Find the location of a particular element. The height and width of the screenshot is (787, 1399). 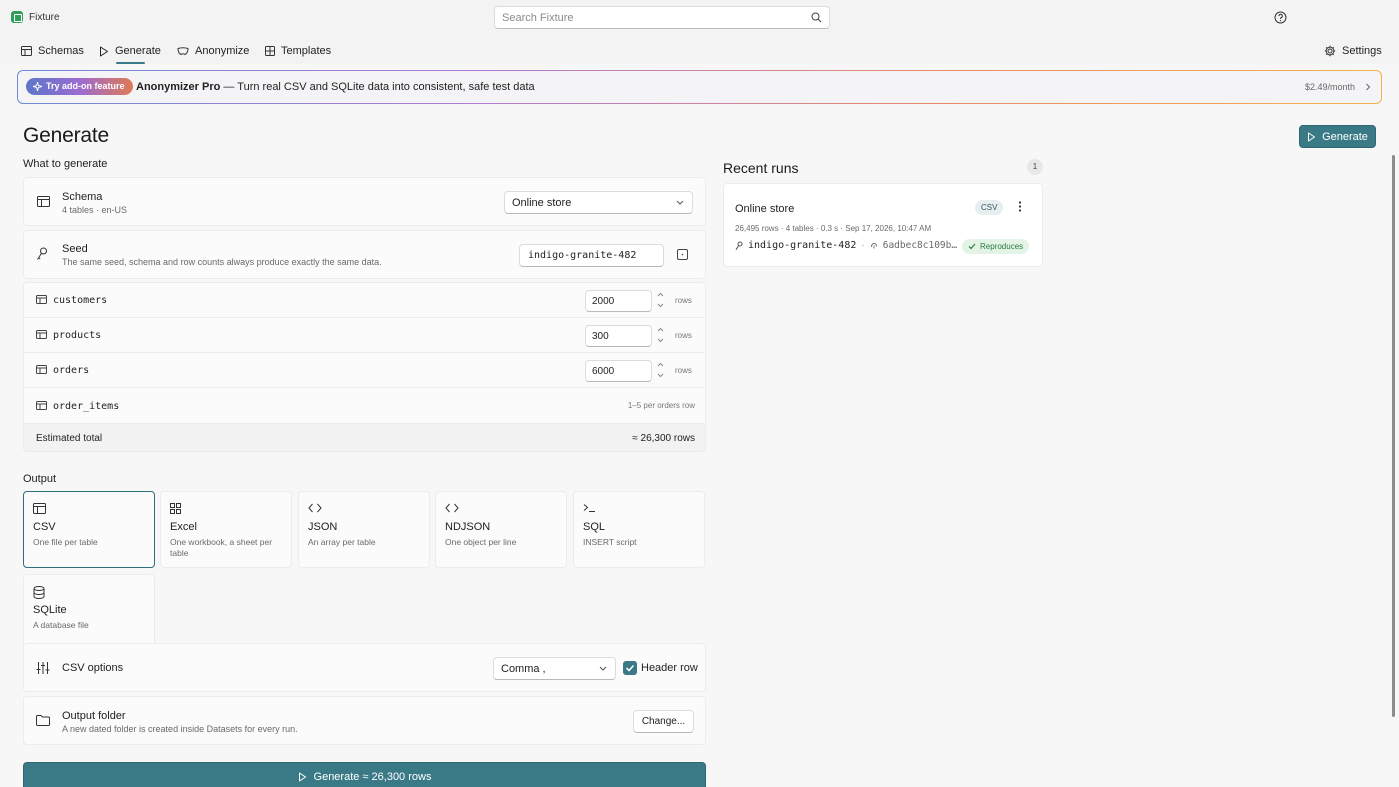

format-option-excel: Excel One workbook, a sheet per table is located at coordinates (226, 529).